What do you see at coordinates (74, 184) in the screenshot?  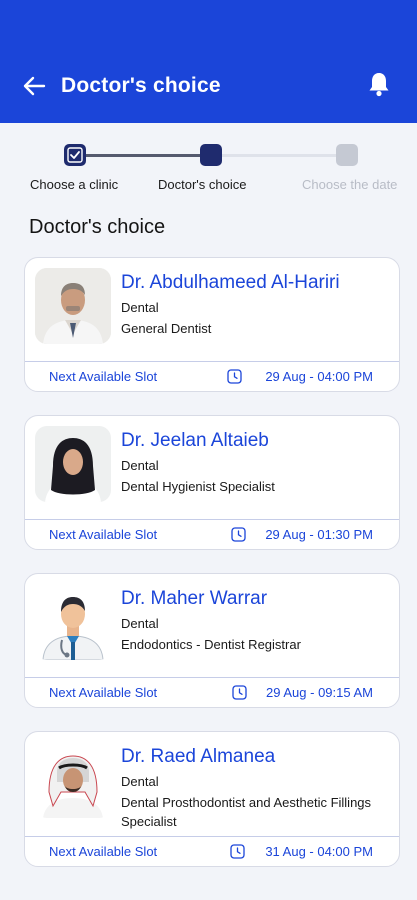 I see `step-1-label: Choose a clinic` at bounding box center [74, 184].